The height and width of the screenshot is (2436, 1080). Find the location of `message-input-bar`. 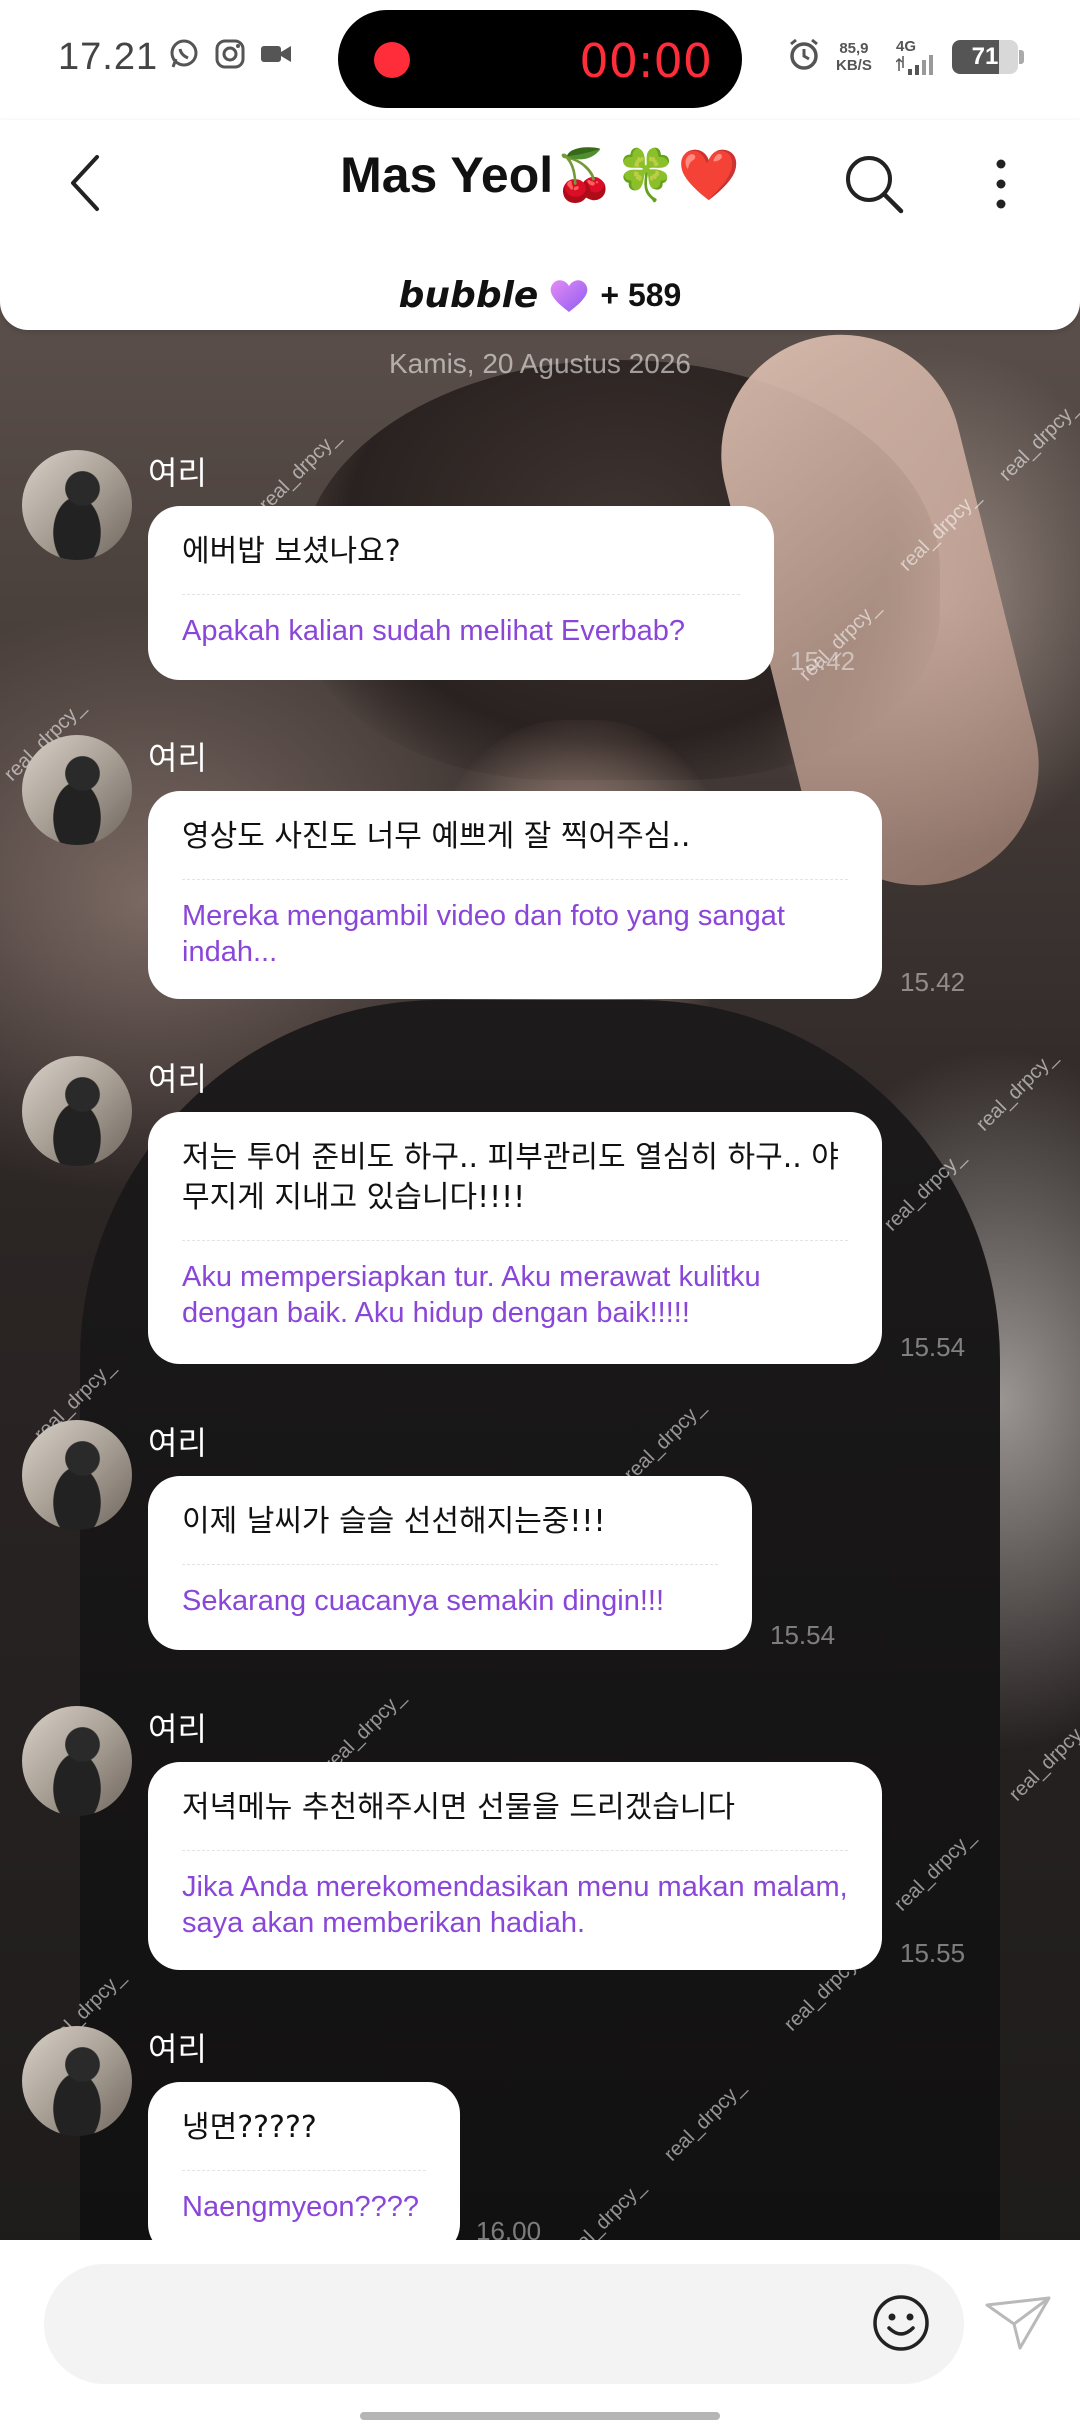

message-input-bar is located at coordinates (540, 2338).